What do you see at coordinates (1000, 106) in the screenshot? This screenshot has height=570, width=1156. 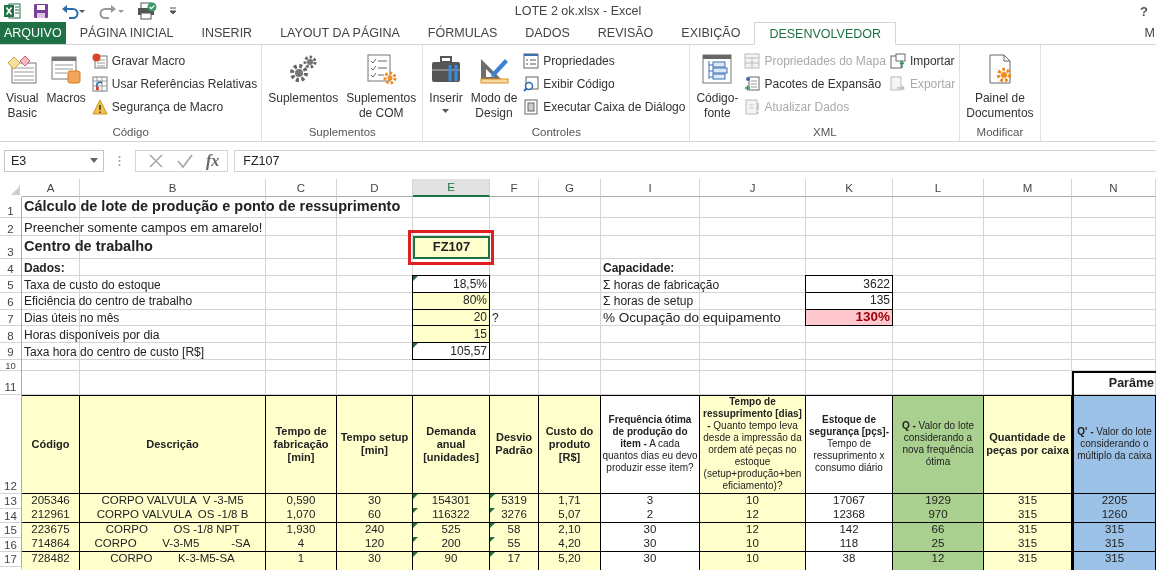 I see `button-label: Painel de Documentos` at bounding box center [1000, 106].